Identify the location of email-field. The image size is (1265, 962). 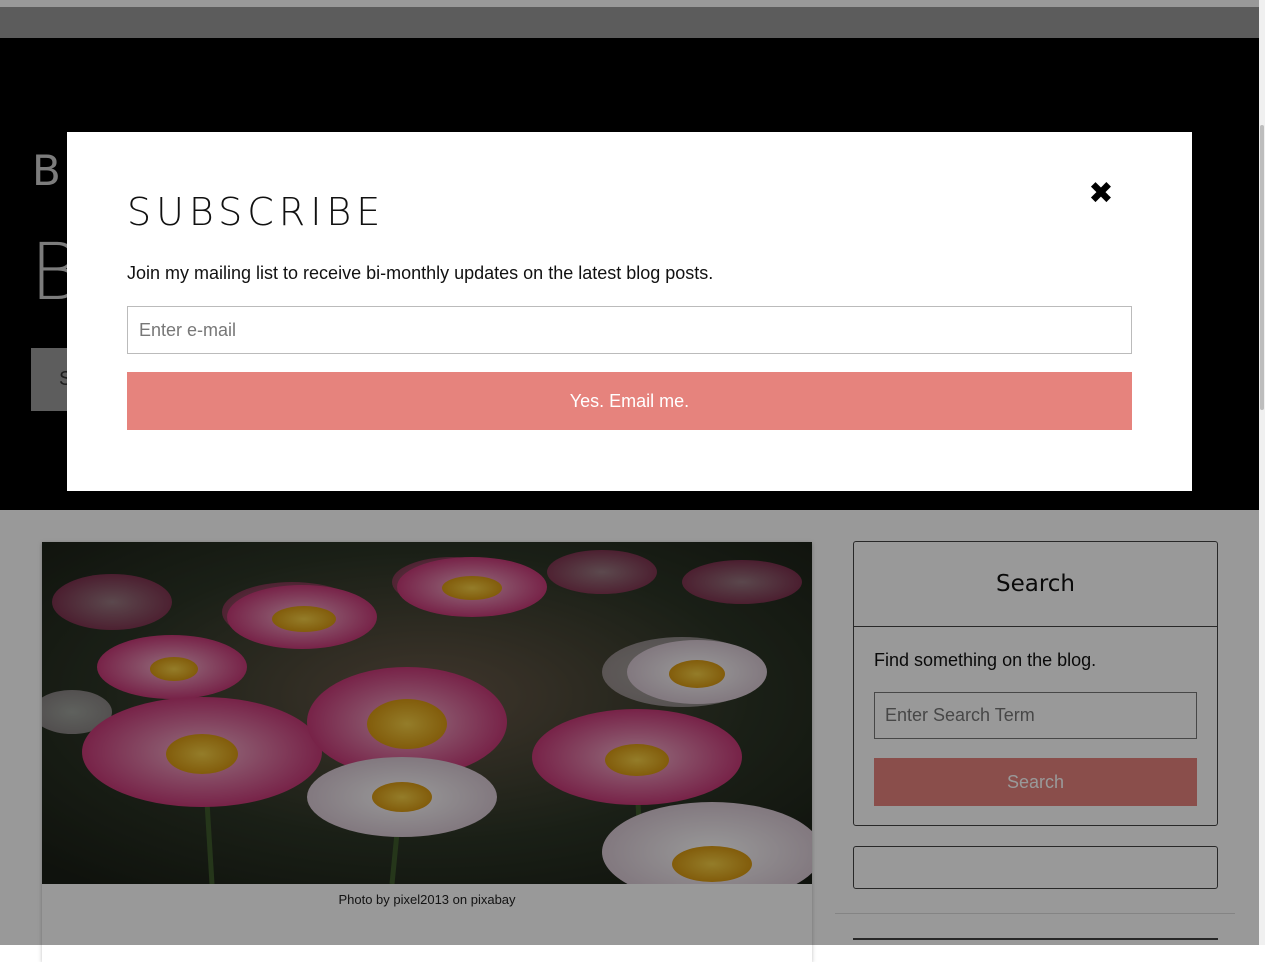
(629, 330).